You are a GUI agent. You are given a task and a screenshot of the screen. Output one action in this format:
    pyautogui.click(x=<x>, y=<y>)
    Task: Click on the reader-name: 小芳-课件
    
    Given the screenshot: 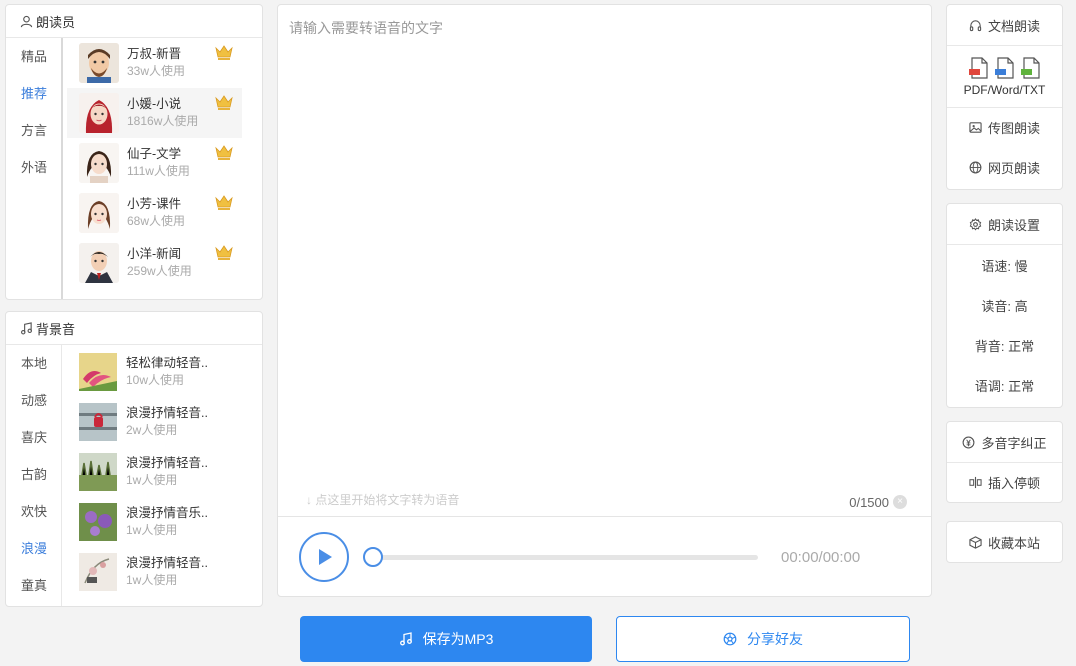 What is the action you would take?
    pyautogui.click(x=154, y=204)
    